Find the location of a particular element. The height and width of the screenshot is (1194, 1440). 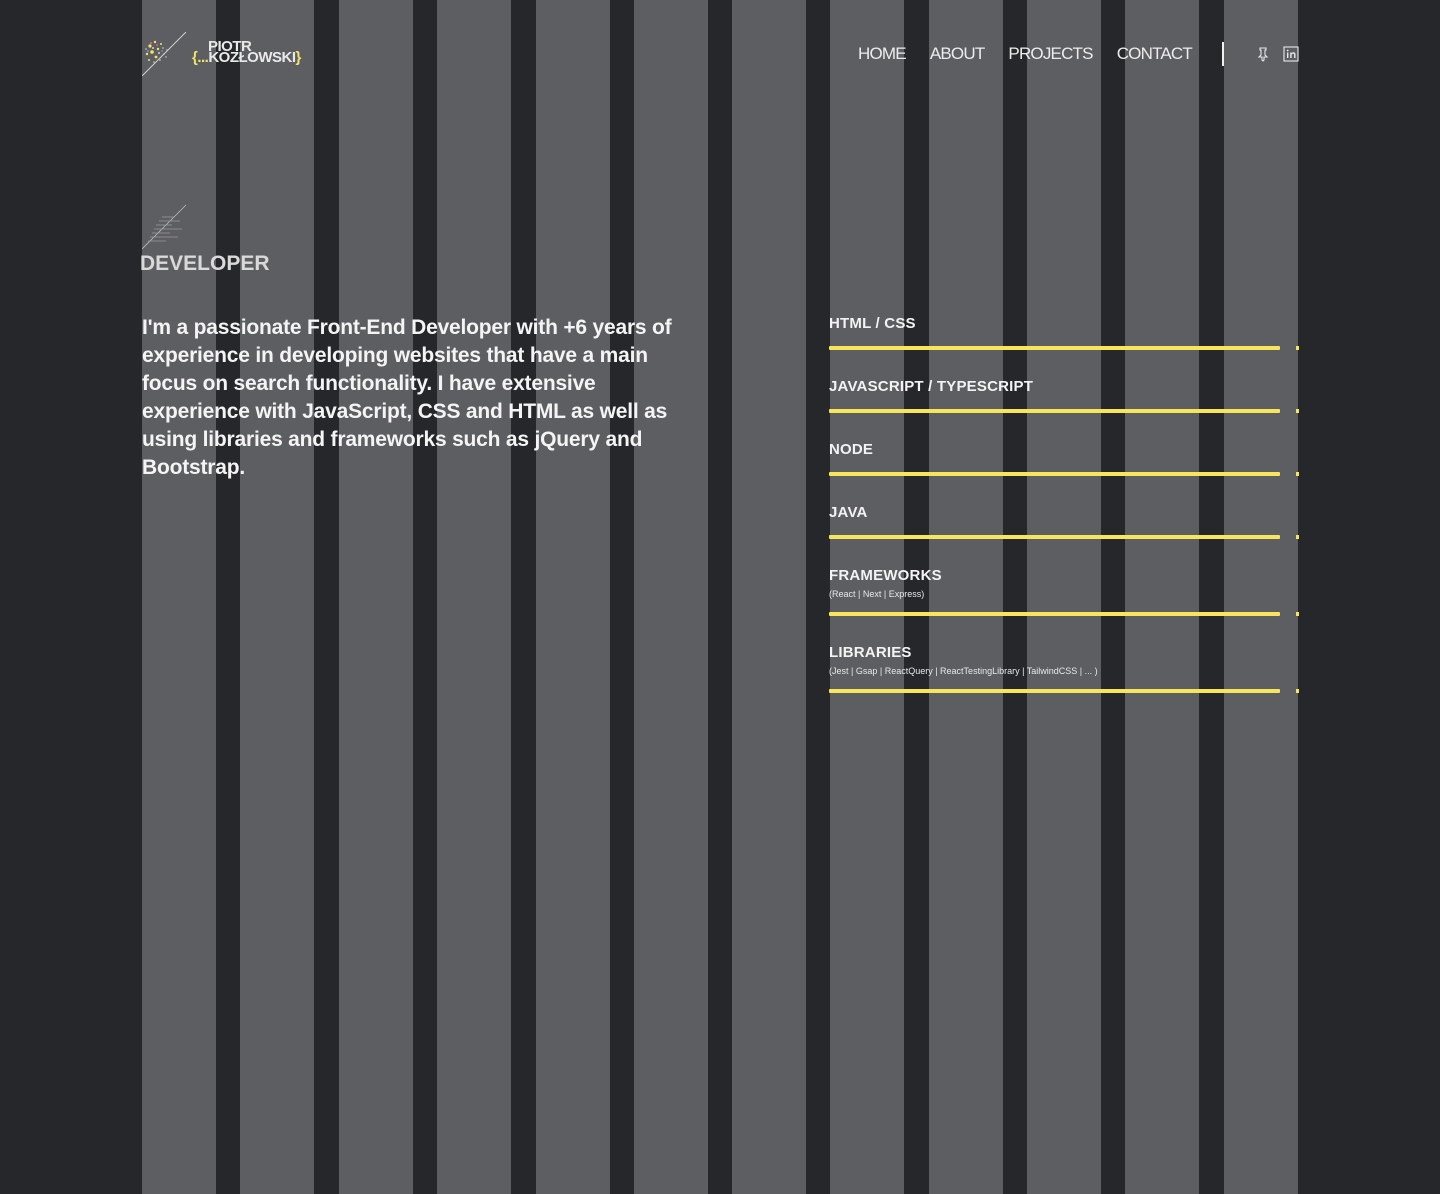

skill-name: FRAMEWORKS is located at coordinates (885, 575).